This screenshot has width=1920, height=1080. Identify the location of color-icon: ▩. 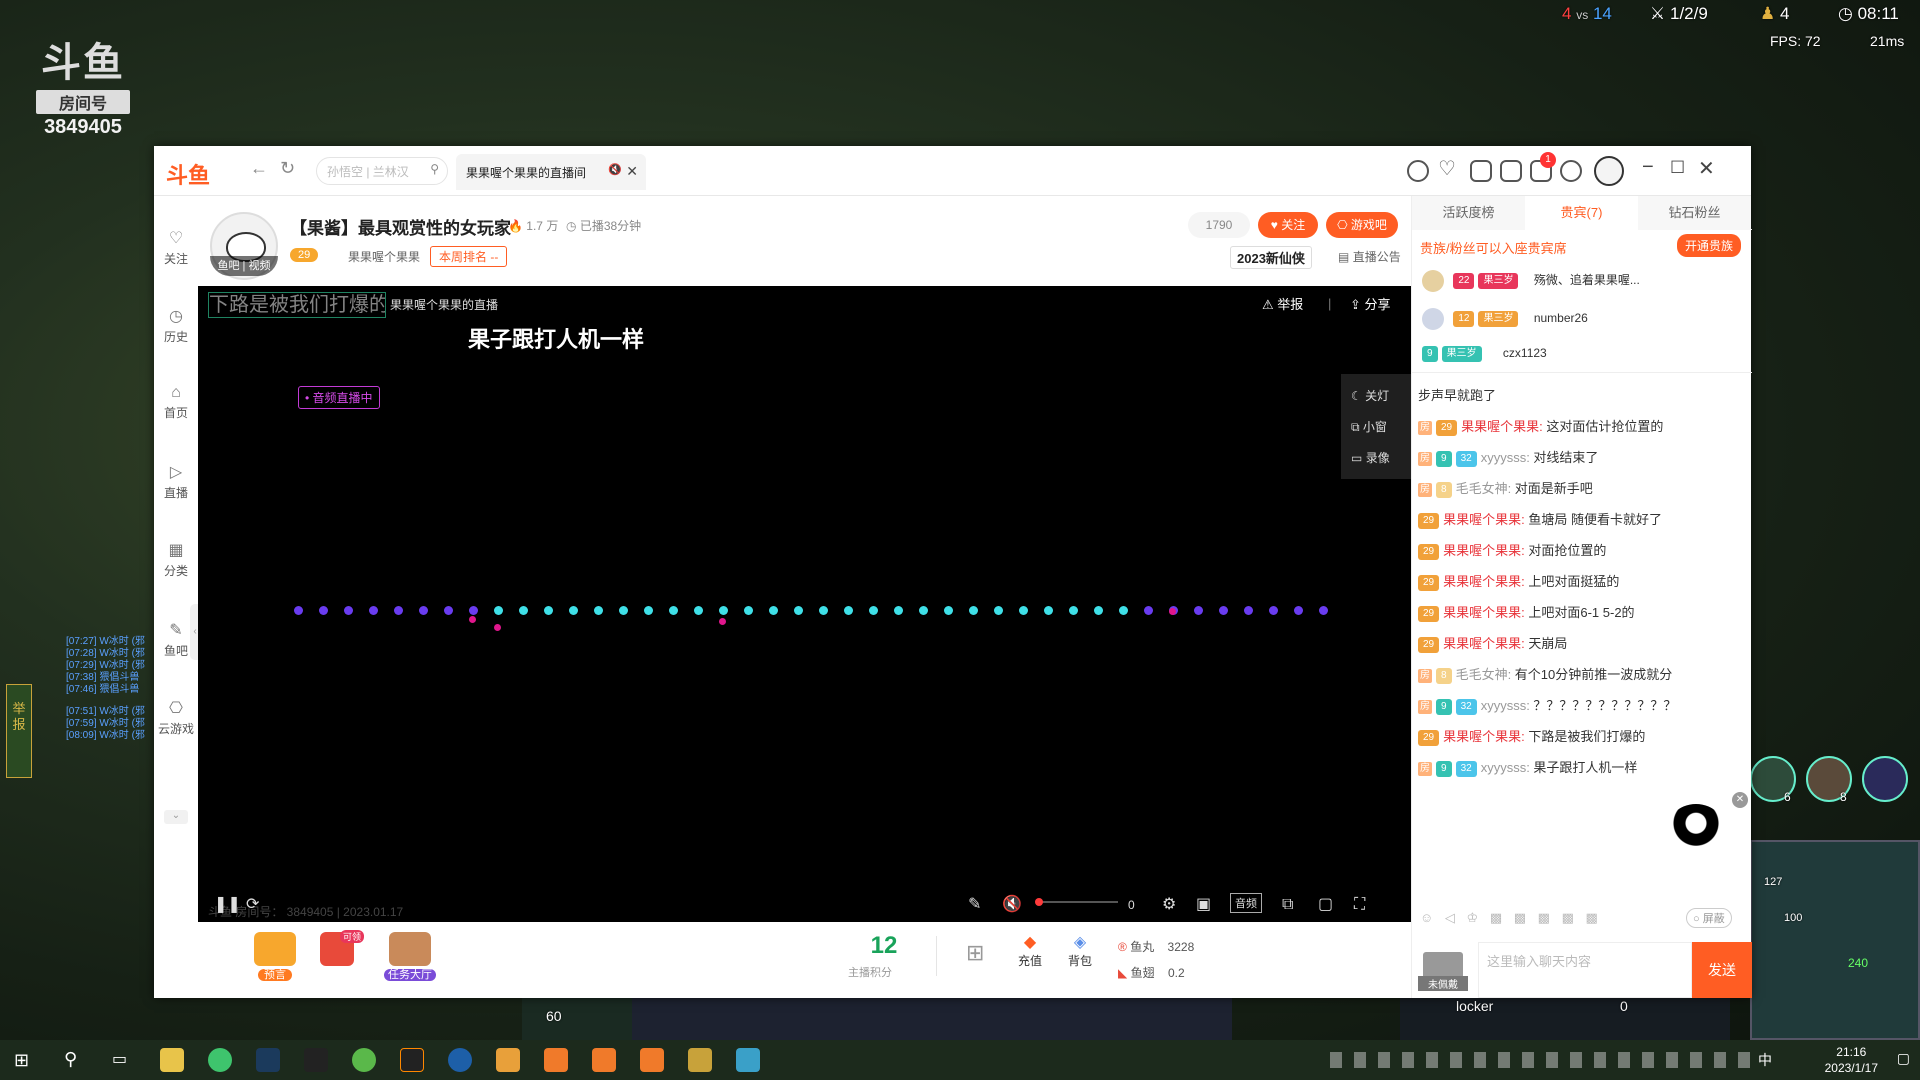
(1544, 917).